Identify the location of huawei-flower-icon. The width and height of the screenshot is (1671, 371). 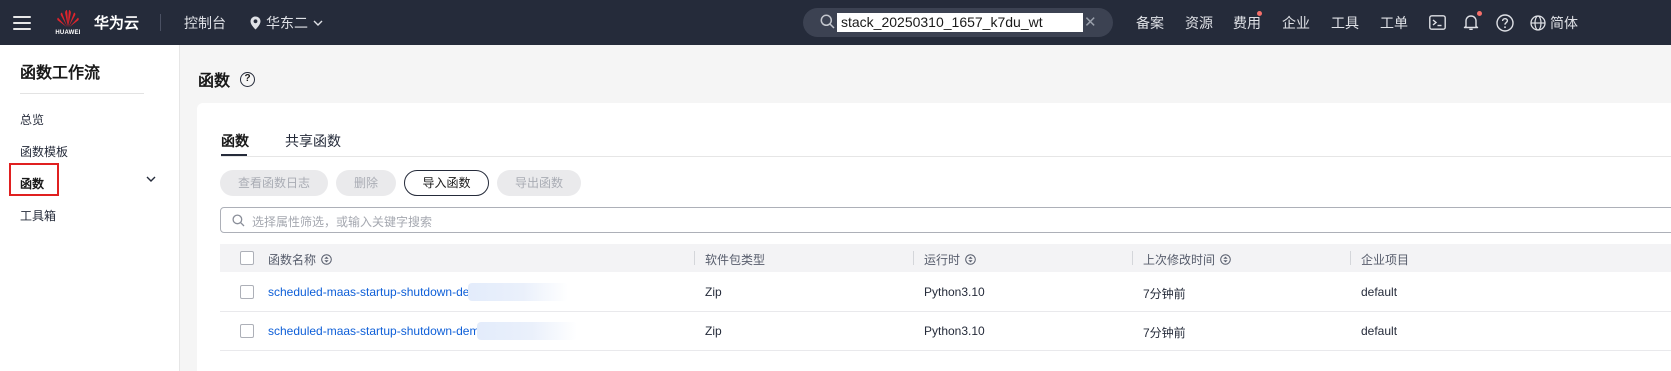
(68, 19).